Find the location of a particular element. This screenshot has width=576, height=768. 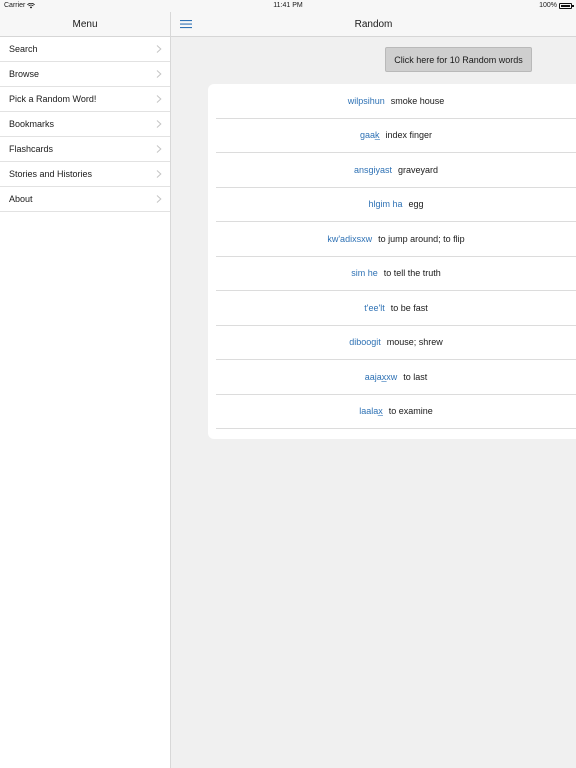

word-definition: to jump around; to flip is located at coordinates (421, 238).